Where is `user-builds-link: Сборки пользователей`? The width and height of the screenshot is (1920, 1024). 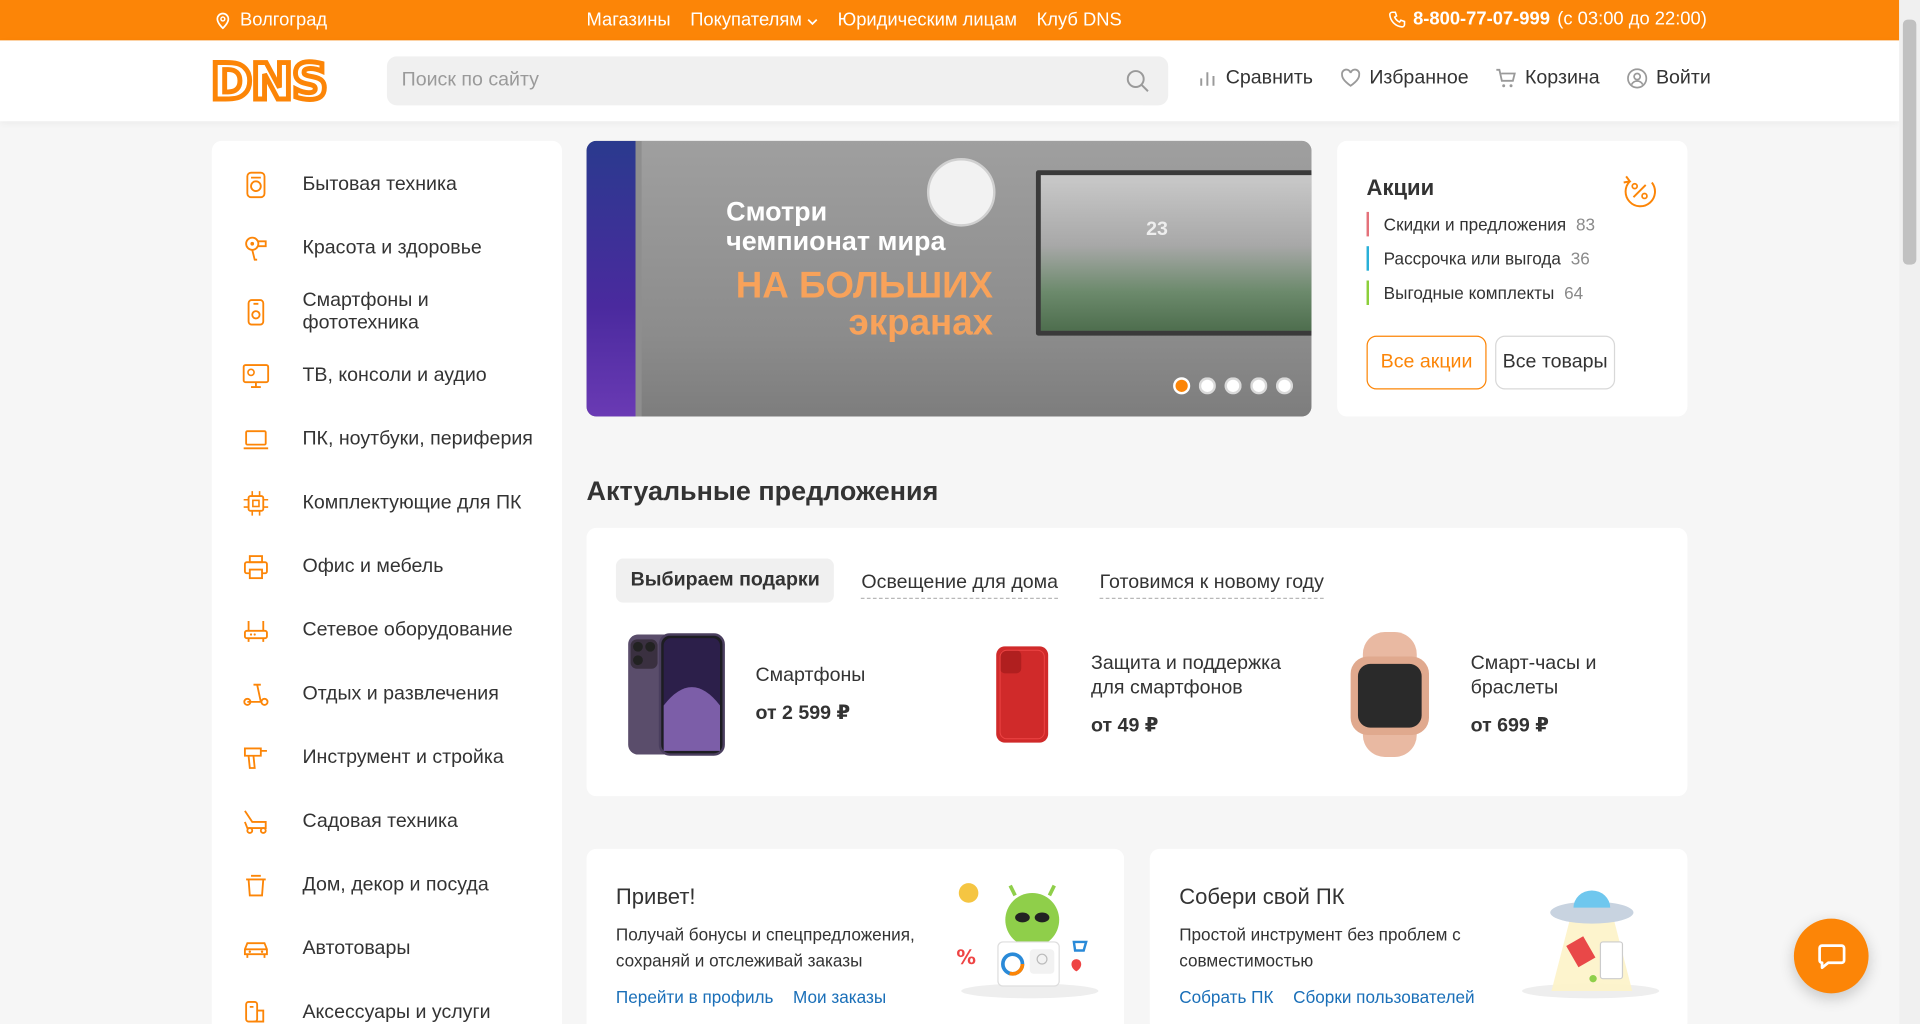
user-builds-link: Сборки пользователей is located at coordinates (1383, 997).